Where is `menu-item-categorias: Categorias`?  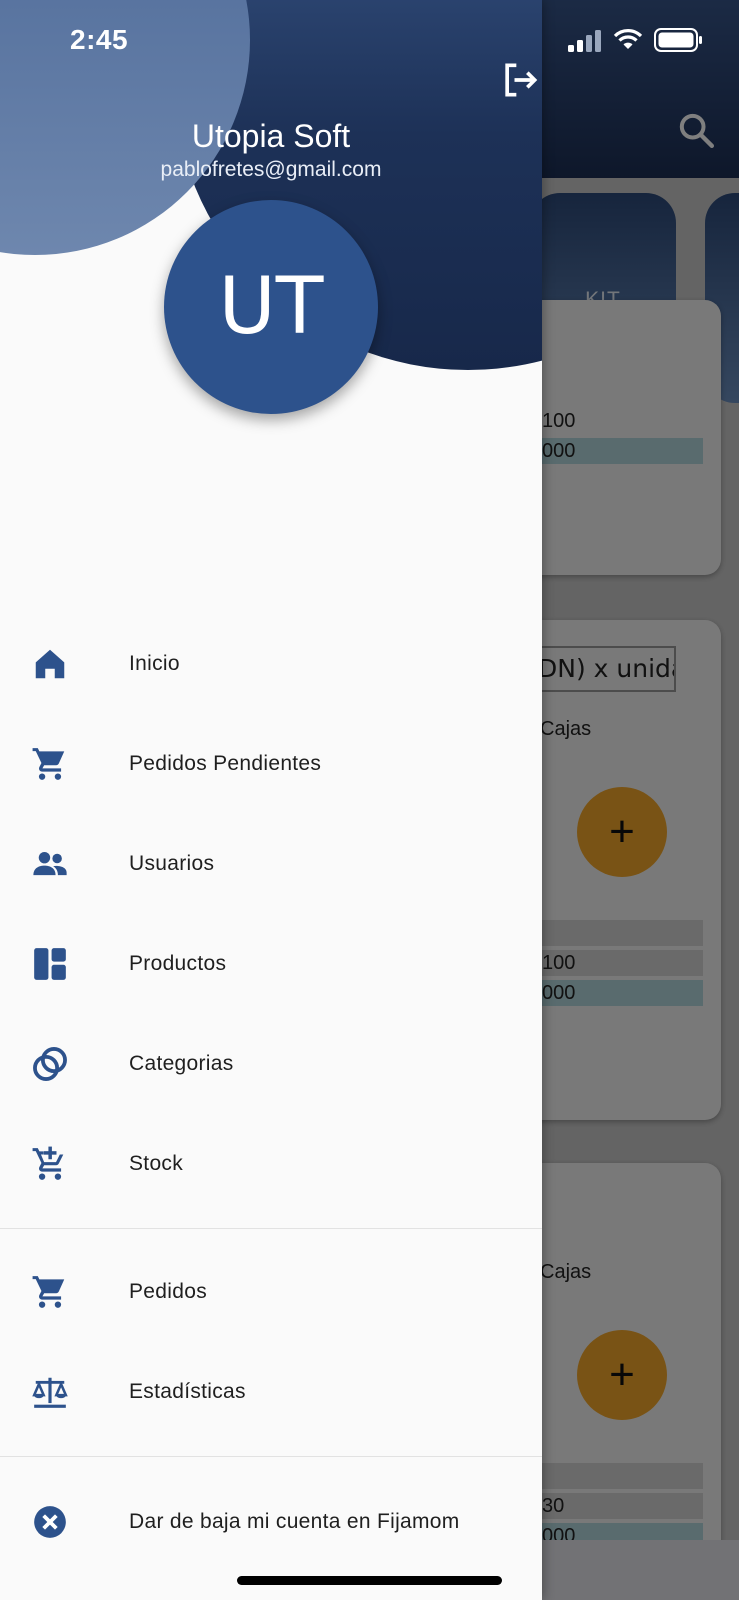
menu-item-categorias: Categorias is located at coordinates (271, 1064).